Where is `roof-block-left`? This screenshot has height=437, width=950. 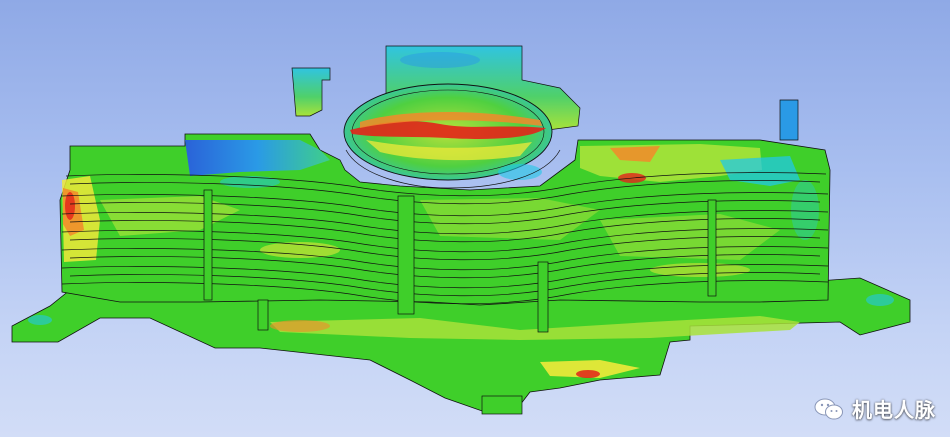 roof-block-left is located at coordinates (311, 92).